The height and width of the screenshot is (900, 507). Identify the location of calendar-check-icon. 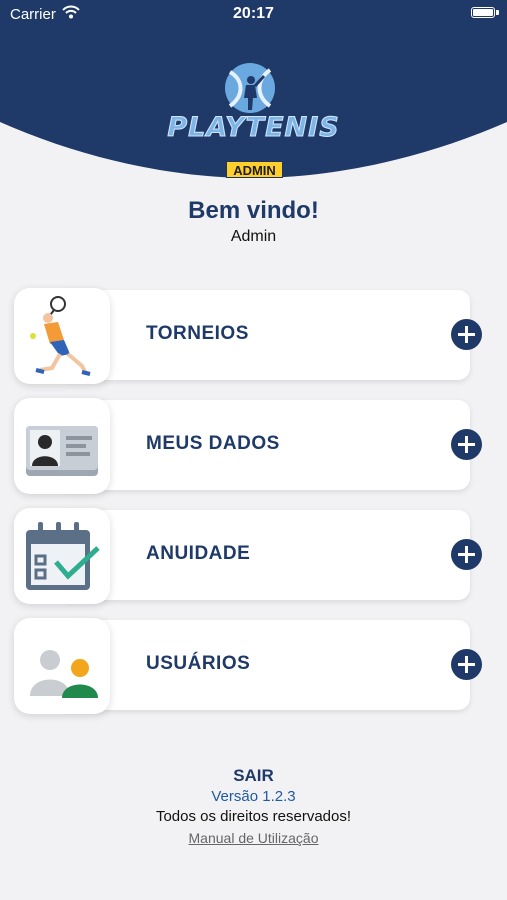
(63, 556).